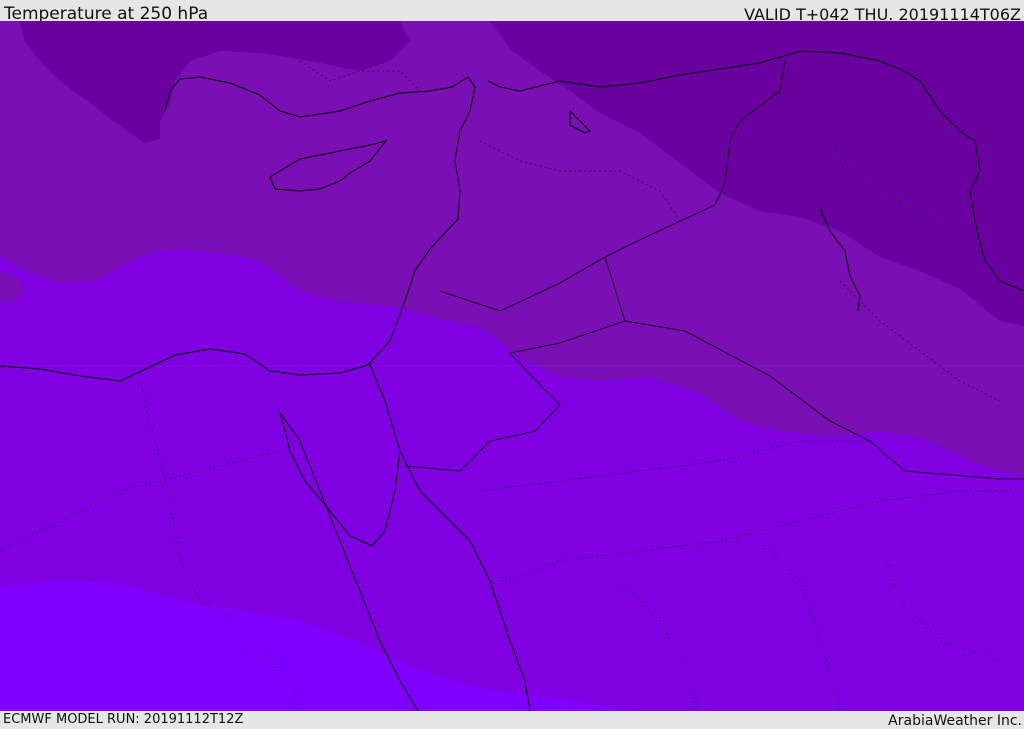 The image size is (1024, 729). Describe the element at coordinates (955, 721) in the screenshot. I see `credit-label: ArabiaWeather Inc.` at that location.